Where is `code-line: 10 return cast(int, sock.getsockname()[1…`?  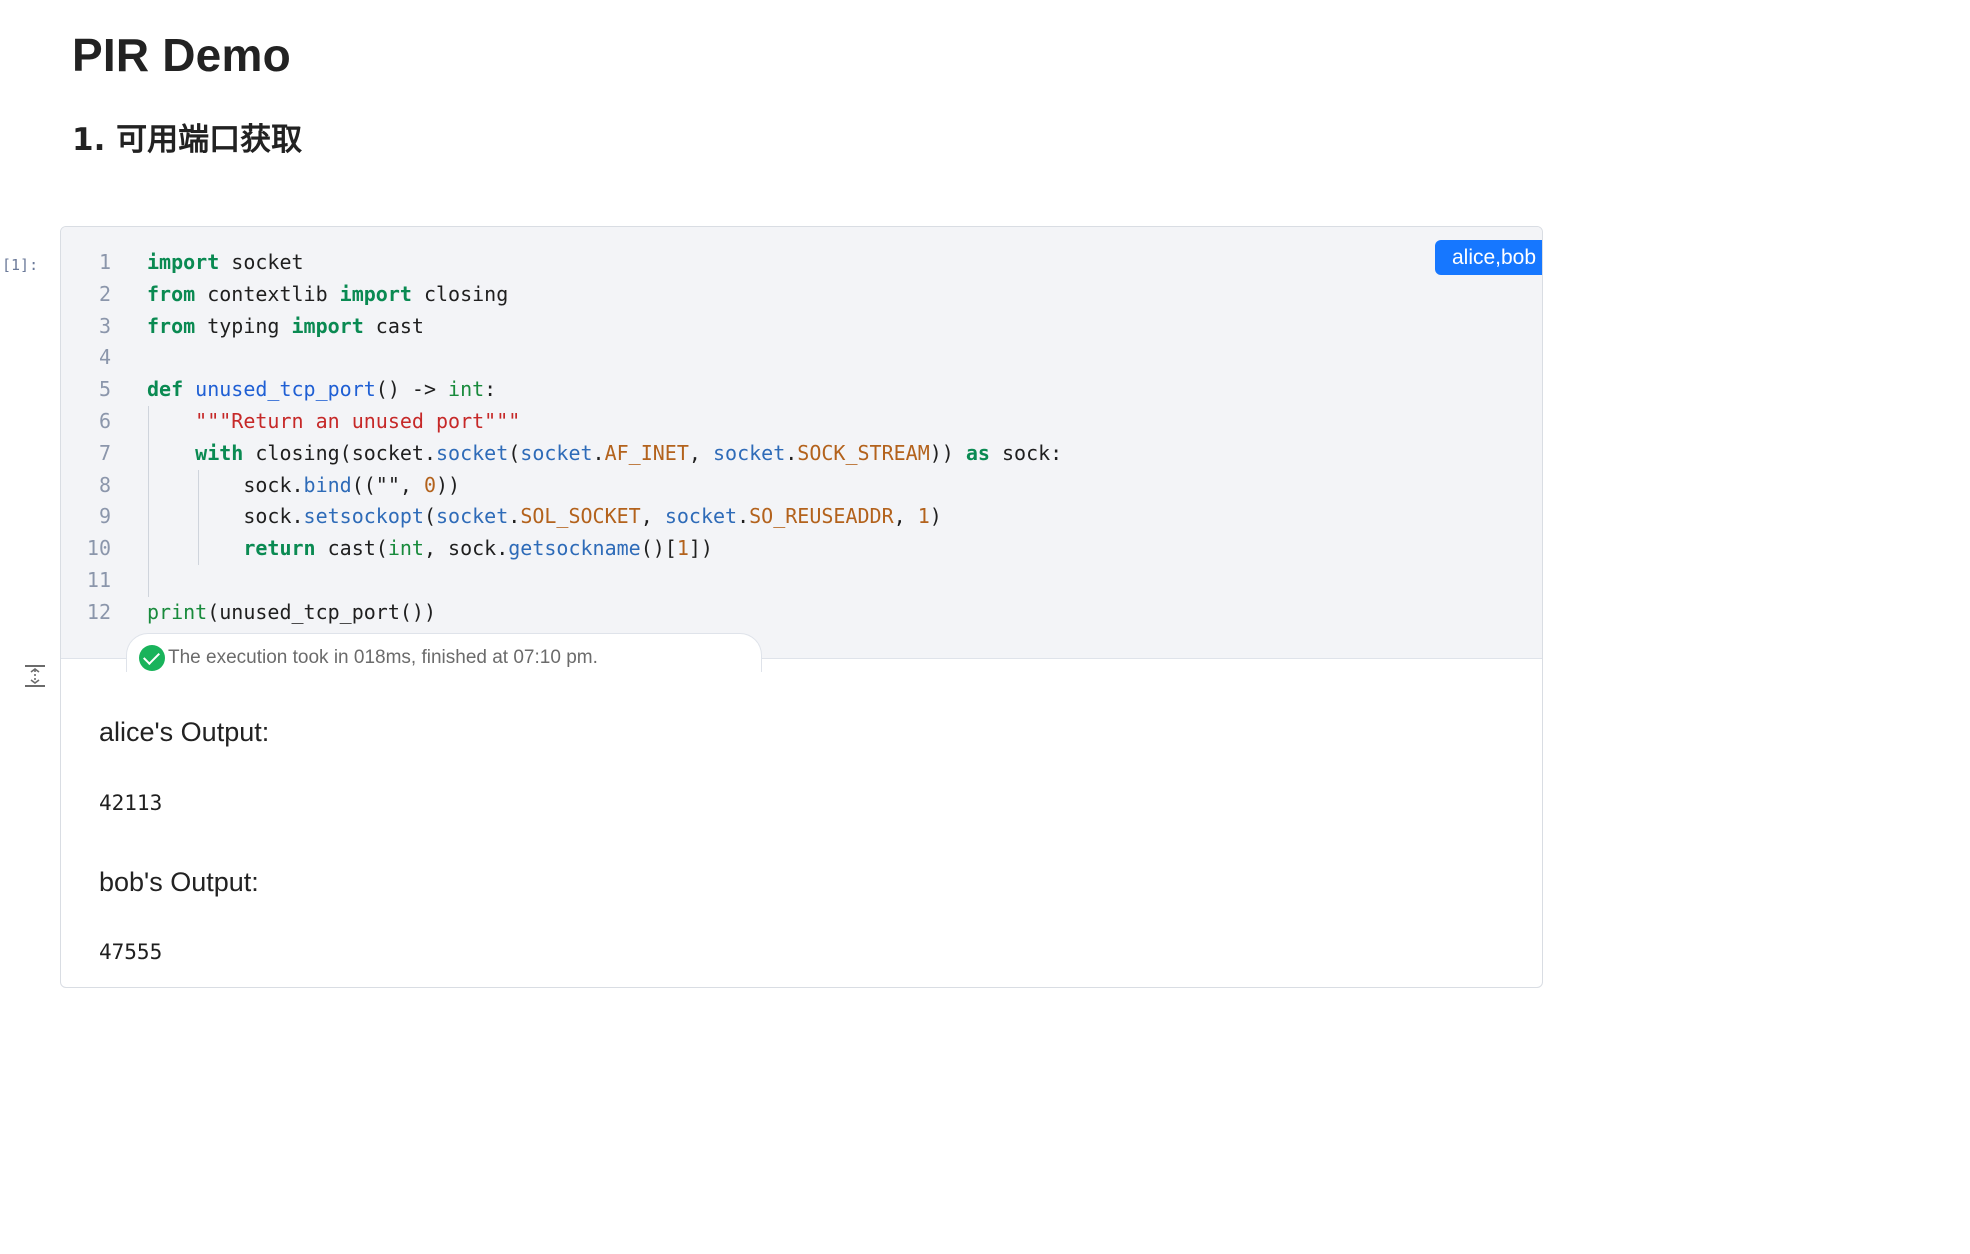
code-line: 10 return cast(int, sock.getsockname()[1… is located at coordinates (801, 549).